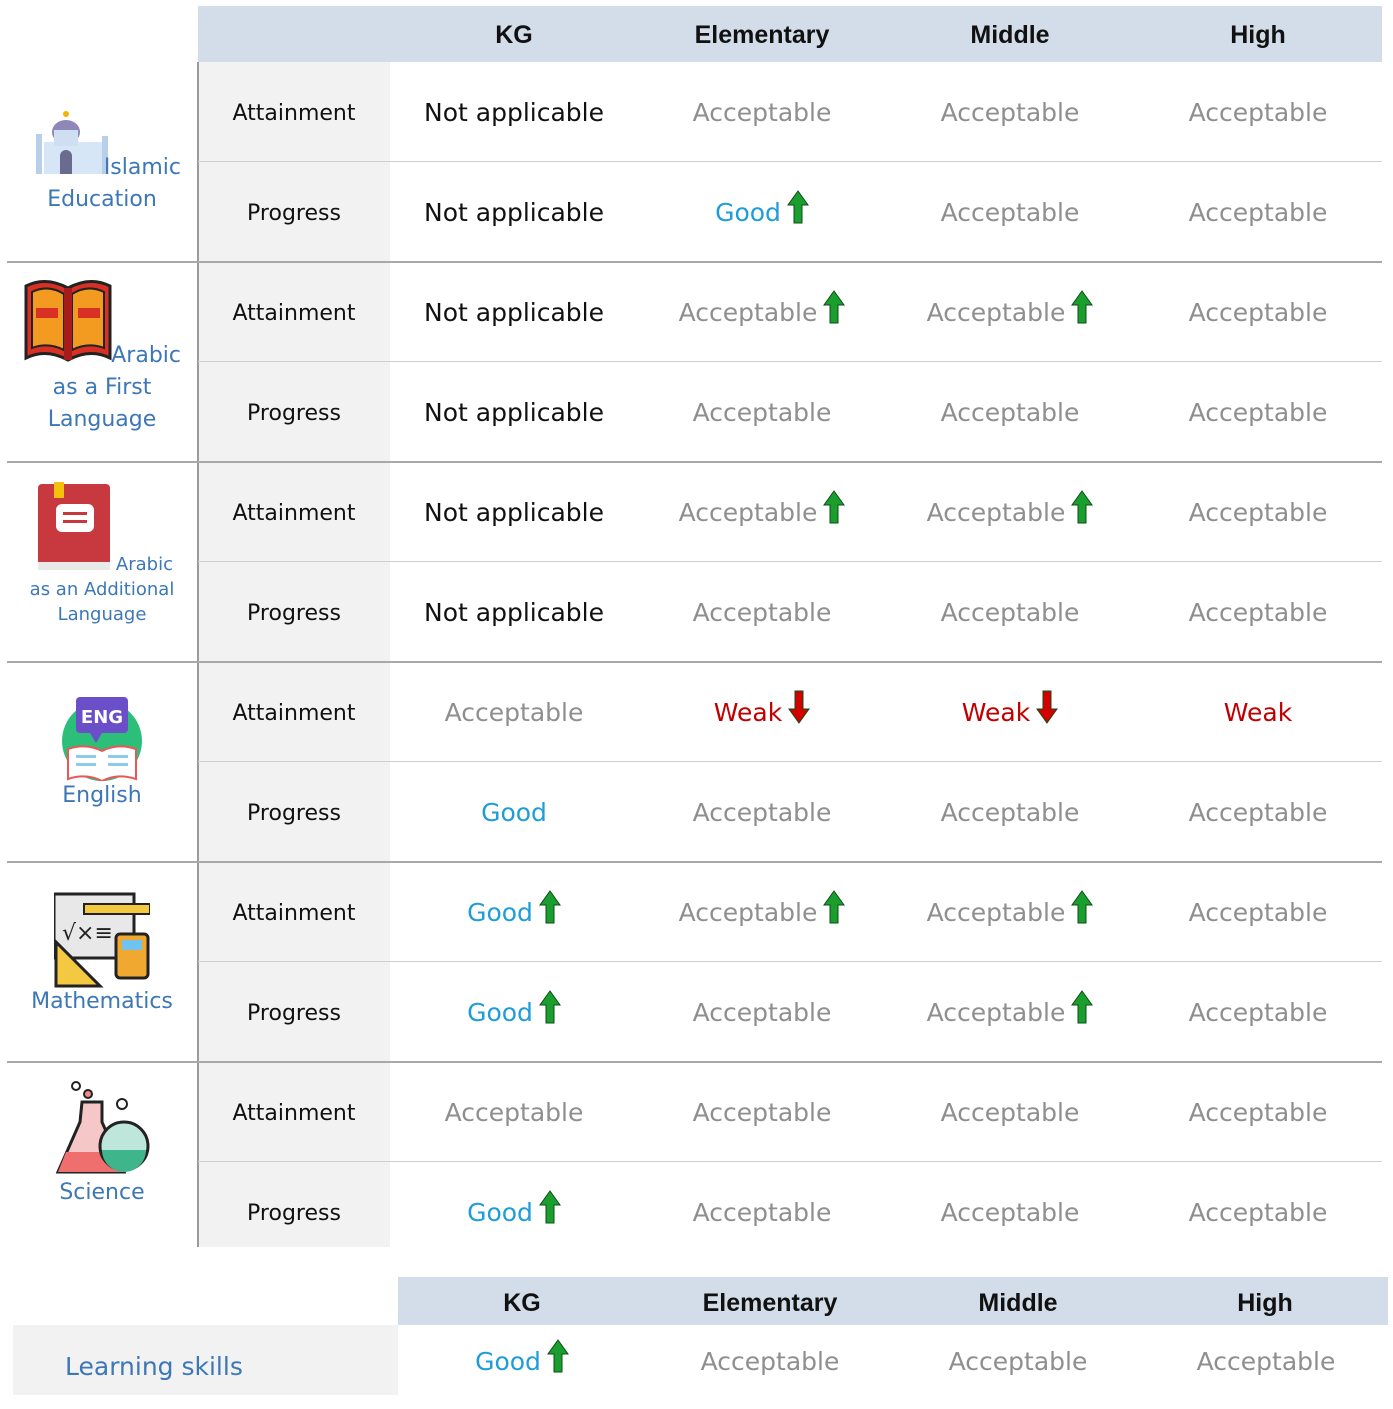 The width and height of the screenshot is (1393, 1409). What do you see at coordinates (102, 1131) in the screenshot?
I see `lab-flasks-icon` at bounding box center [102, 1131].